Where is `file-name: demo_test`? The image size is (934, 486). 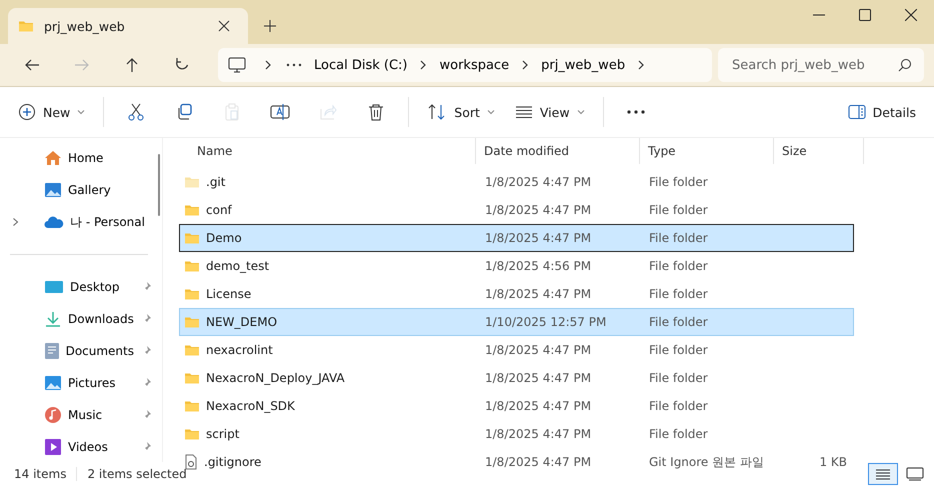 file-name: demo_test is located at coordinates (238, 266).